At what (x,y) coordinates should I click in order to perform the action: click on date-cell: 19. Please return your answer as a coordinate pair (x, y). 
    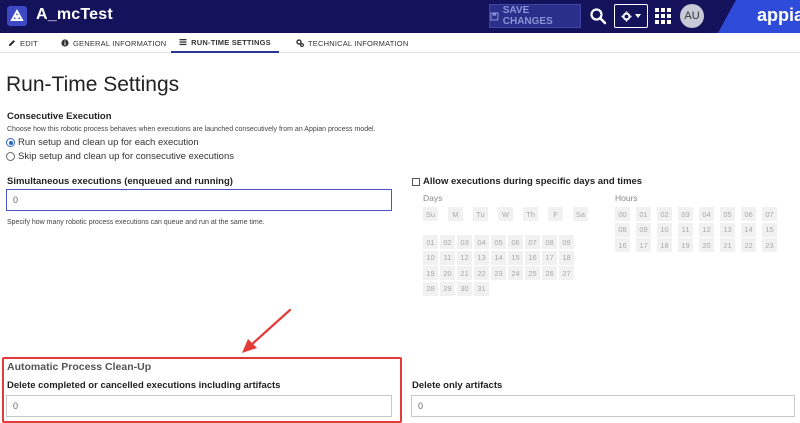
    Looking at the image, I should click on (430, 273).